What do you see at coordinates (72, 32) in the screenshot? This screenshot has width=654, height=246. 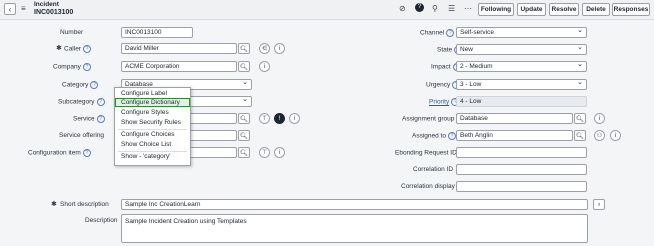 I see `number-label: Number` at bounding box center [72, 32].